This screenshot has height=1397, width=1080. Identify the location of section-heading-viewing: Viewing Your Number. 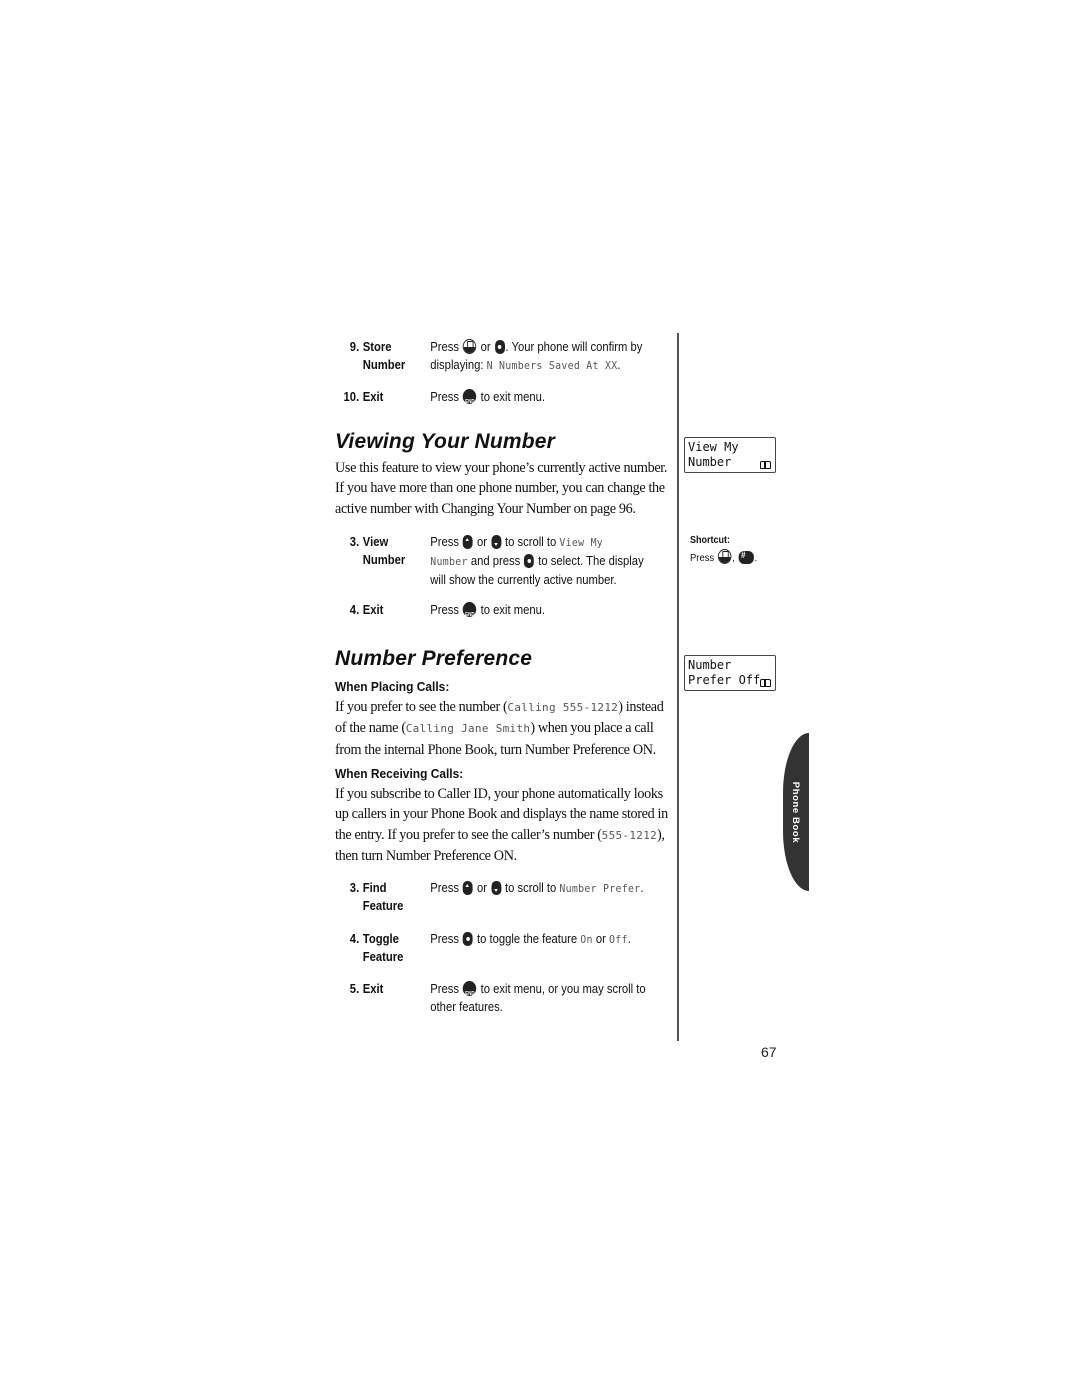
(445, 441).